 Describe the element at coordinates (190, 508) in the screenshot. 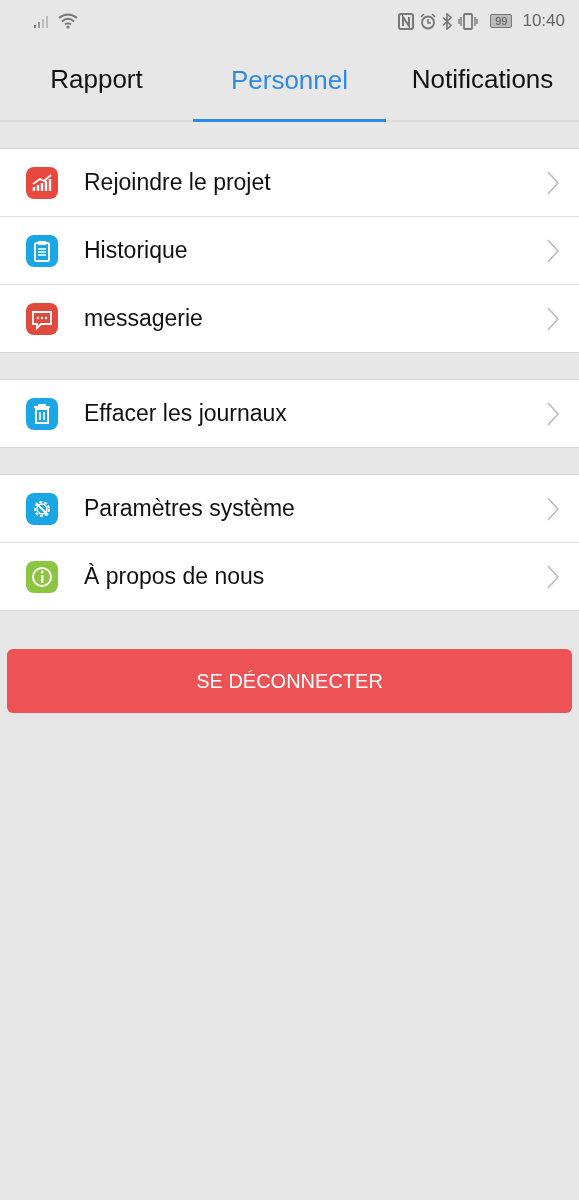

I see `menu-item-label: Paramètres système` at that location.